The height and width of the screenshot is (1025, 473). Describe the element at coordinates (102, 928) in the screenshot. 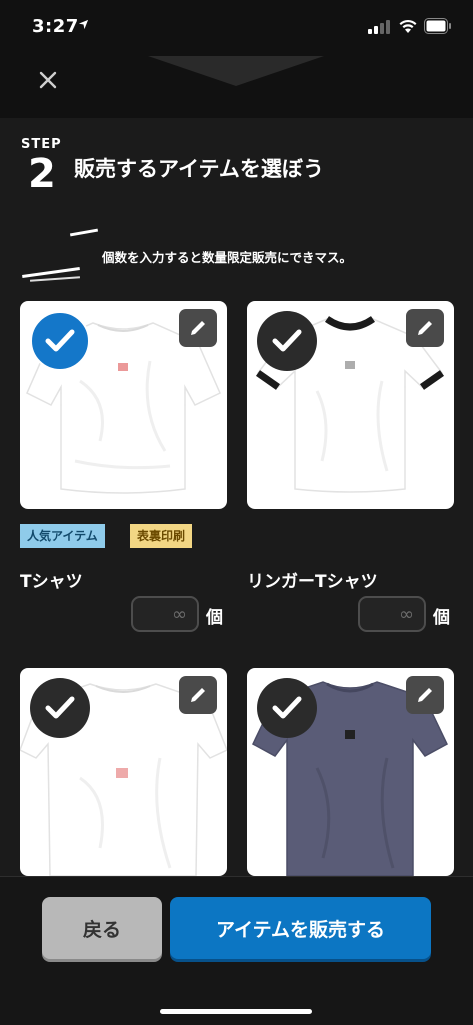

I see `back-button: 戻る` at that location.